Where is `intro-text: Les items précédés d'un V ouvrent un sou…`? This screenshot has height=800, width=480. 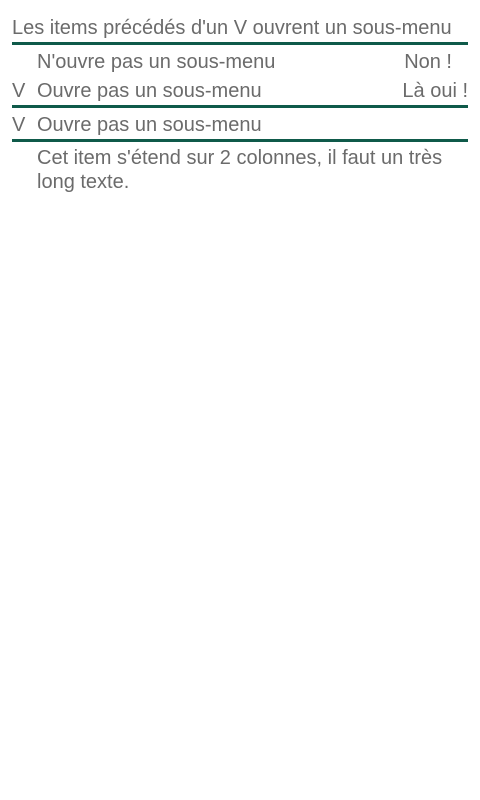
intro-text: Les items précédés d'un V ouvrent un sou… is located at coordinates (232, 28).